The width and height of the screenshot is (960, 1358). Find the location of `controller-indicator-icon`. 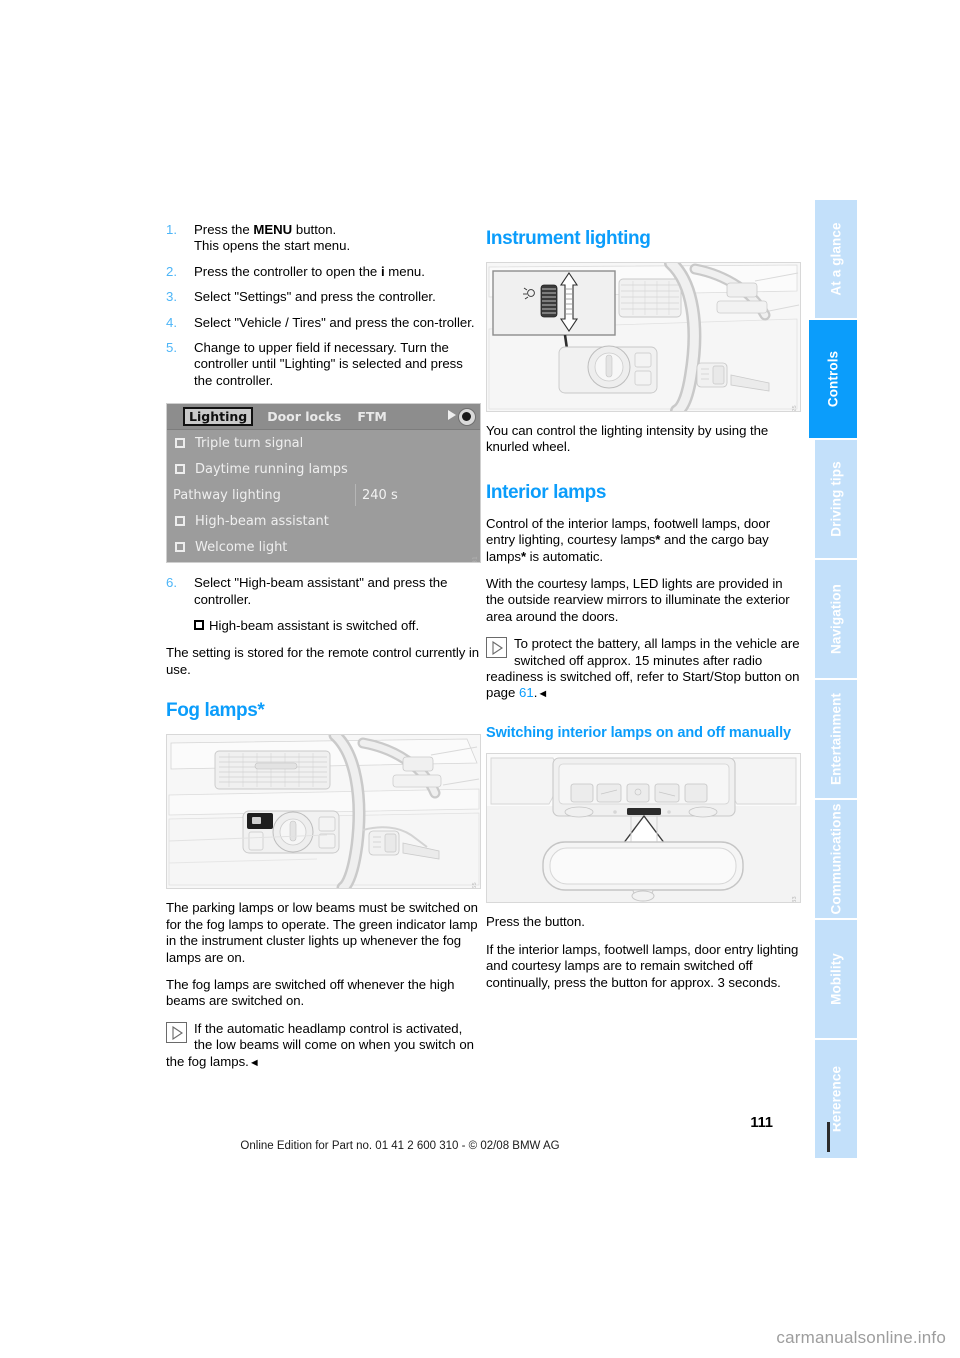

controller-indicator-icon is located at coordinates (467, 417).